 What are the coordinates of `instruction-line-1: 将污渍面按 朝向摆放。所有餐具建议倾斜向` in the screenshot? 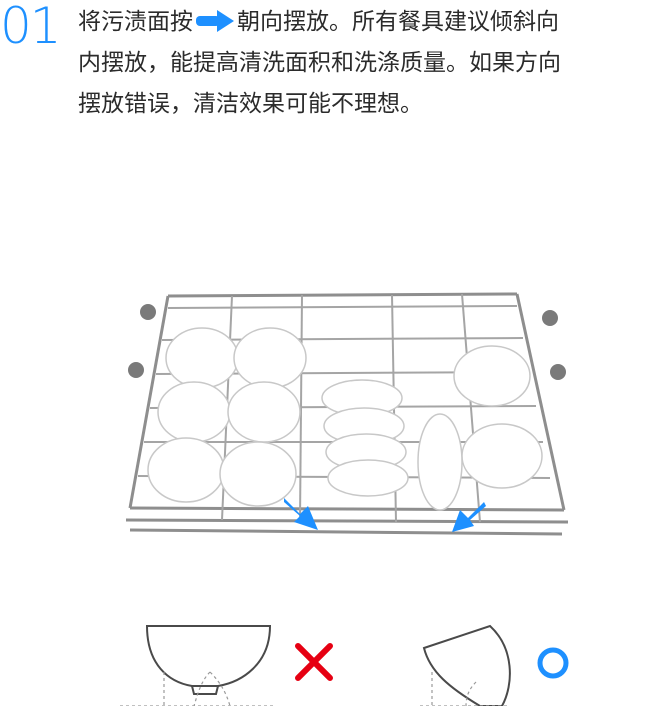 It's located at (370, 22).